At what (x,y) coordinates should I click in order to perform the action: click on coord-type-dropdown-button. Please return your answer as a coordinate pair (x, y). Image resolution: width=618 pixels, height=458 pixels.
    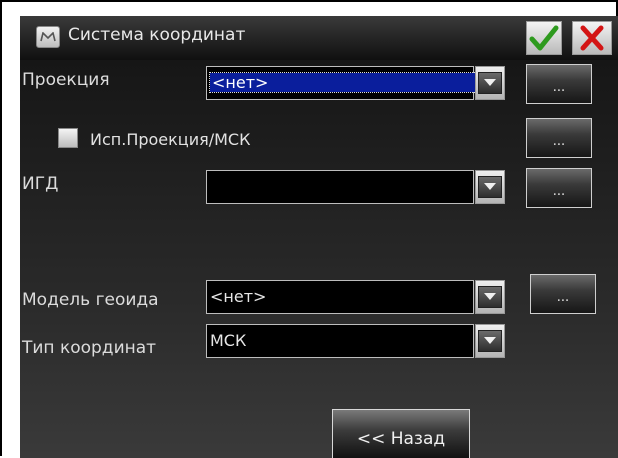
    Looking at the image, I should click on (490, 341).